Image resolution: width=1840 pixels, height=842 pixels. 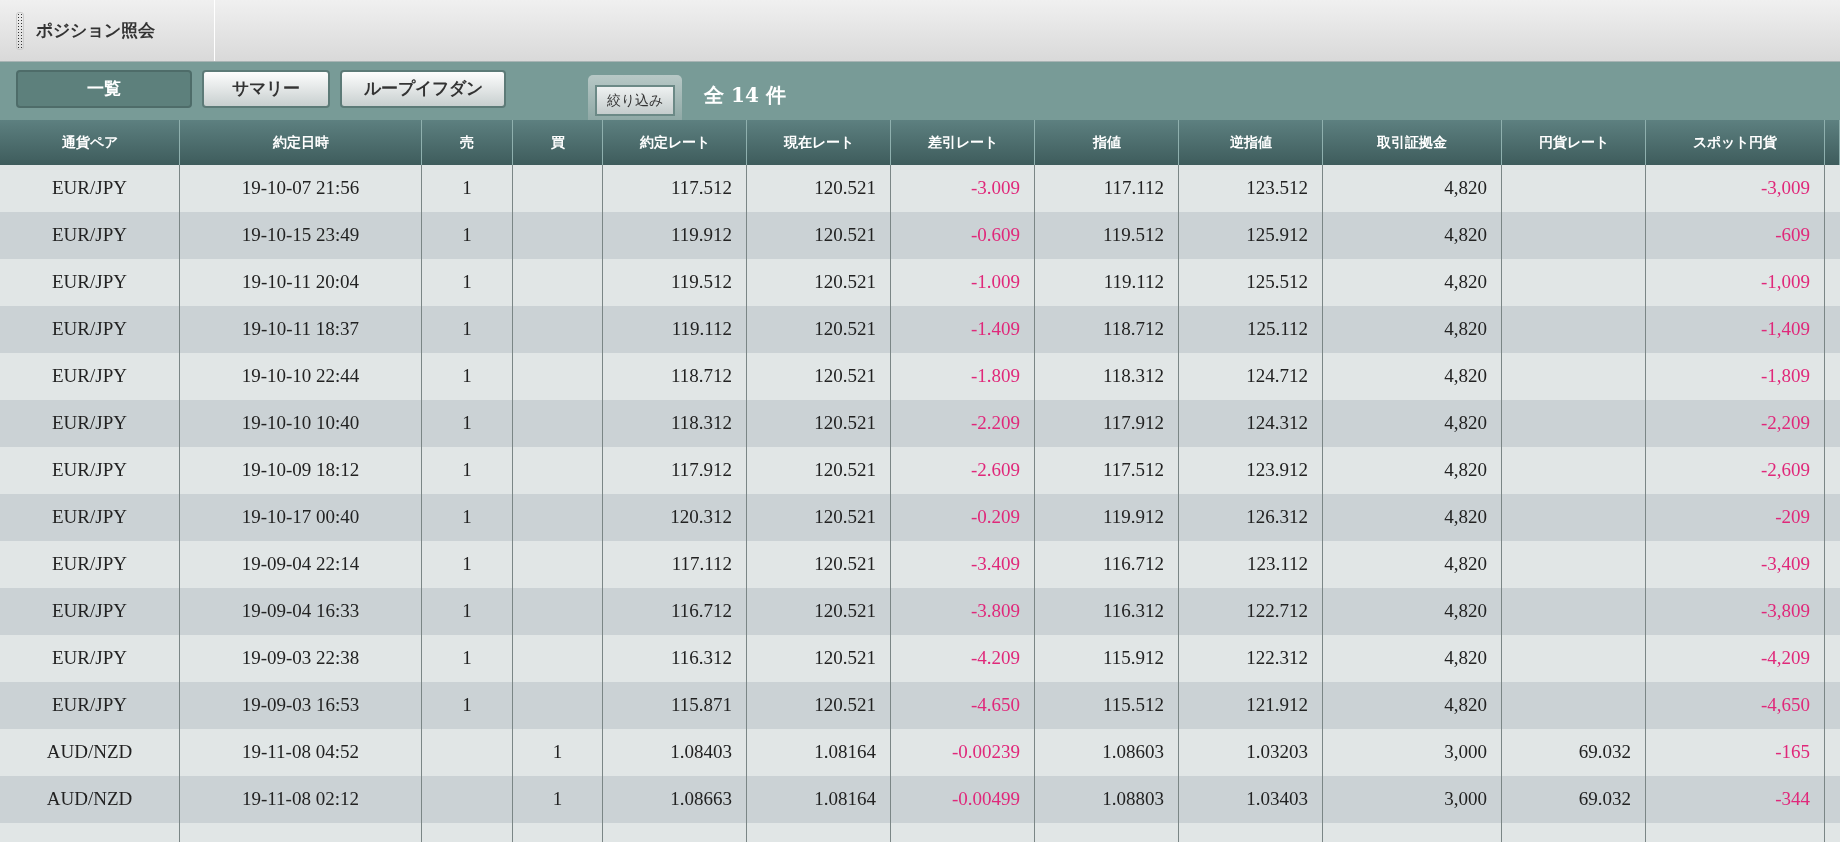 I want to click on table-cell: 3,000, so click(x=1412, y=799).